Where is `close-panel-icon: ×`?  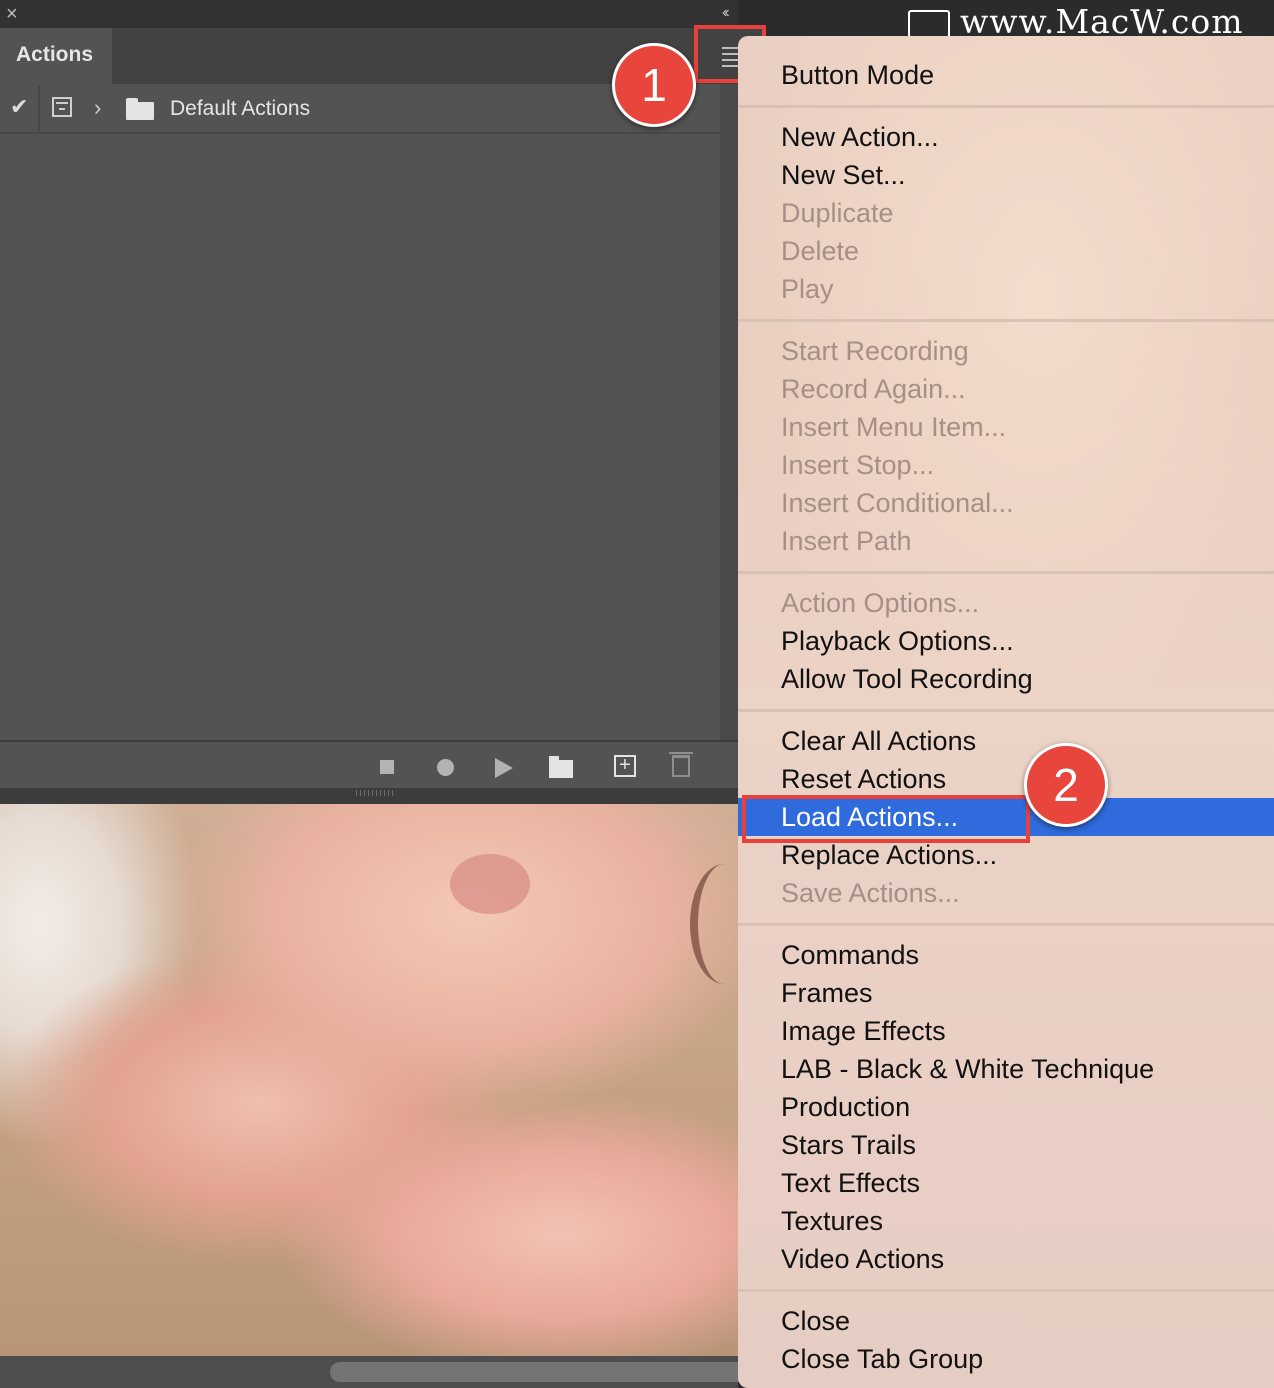 close-panel-icon: × is located at coordinates (12, 14).